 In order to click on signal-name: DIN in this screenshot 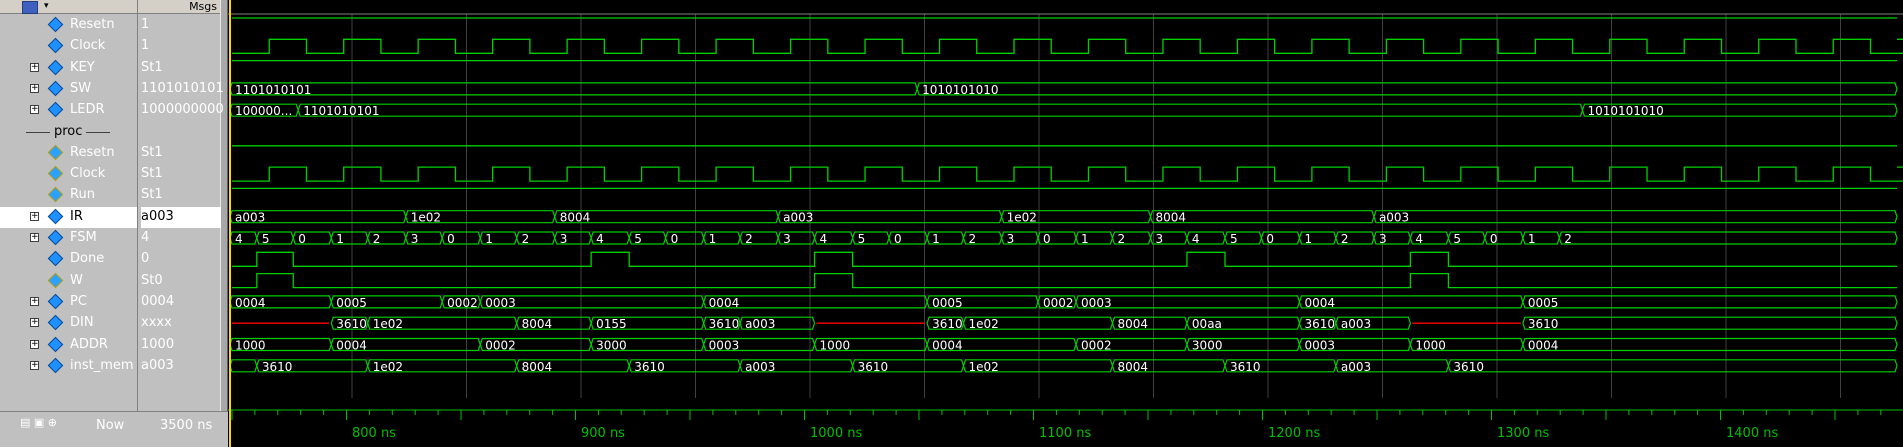, I will do `click(82, 323)`.